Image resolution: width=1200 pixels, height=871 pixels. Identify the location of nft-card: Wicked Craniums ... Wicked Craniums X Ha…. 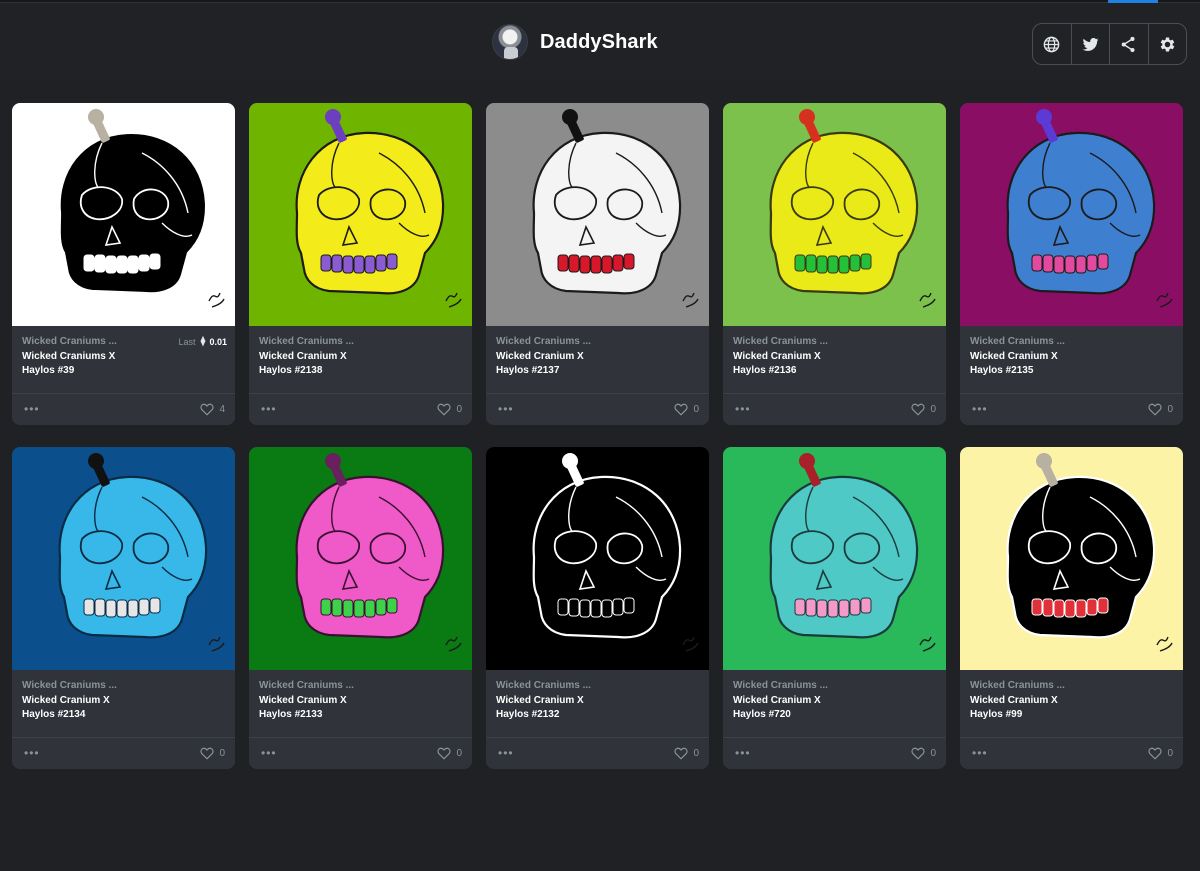
(123, 264).